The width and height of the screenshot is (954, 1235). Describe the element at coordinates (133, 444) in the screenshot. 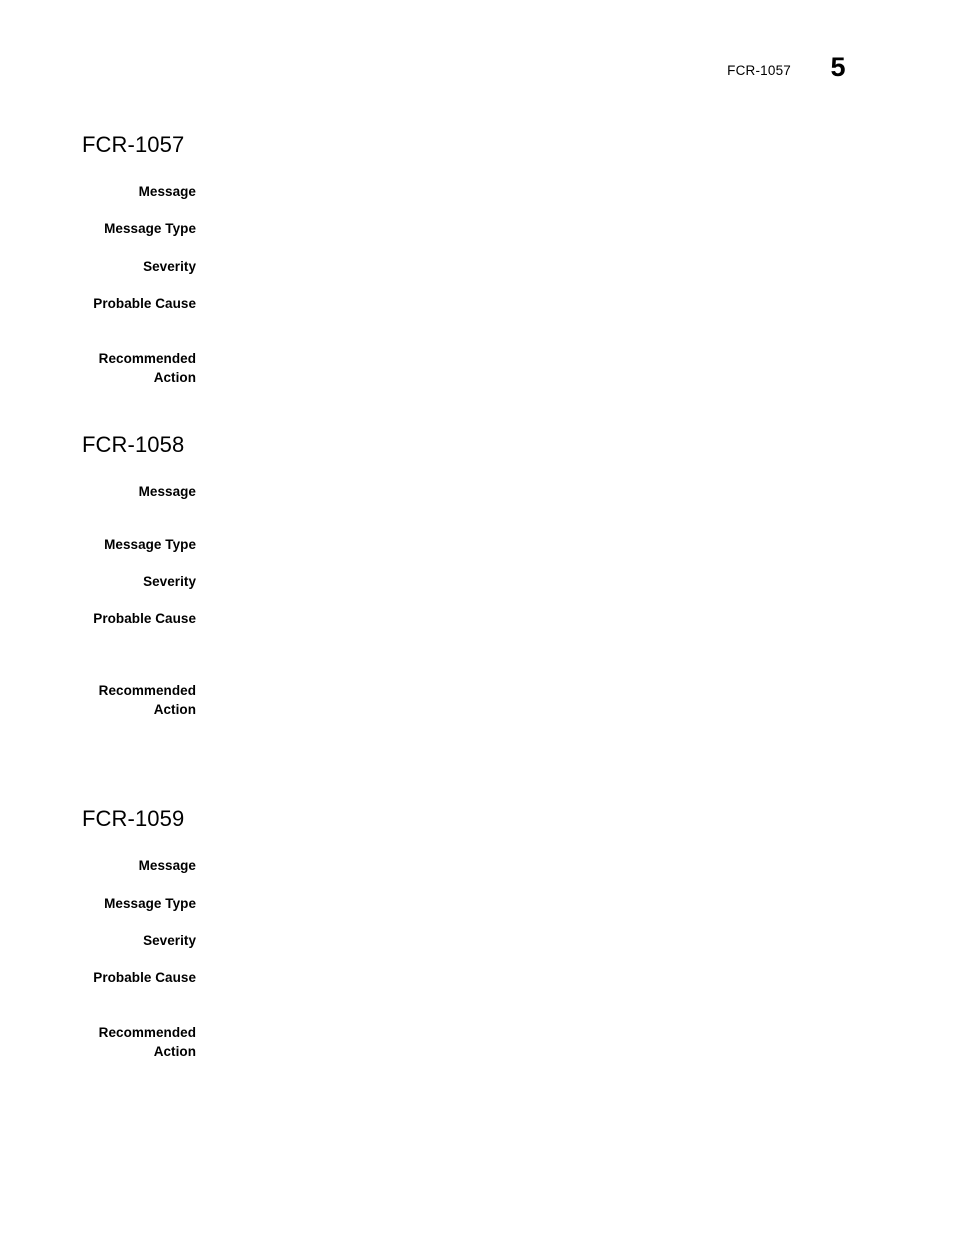

I see `section-heading: FCR-1058` at that location.